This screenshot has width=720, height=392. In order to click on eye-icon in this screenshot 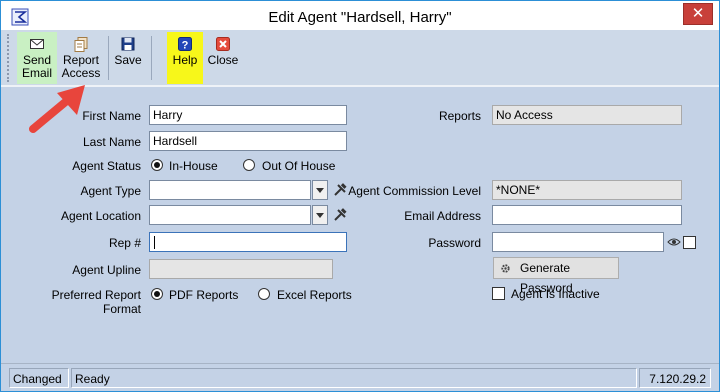, I will do `click(674, 242)`.